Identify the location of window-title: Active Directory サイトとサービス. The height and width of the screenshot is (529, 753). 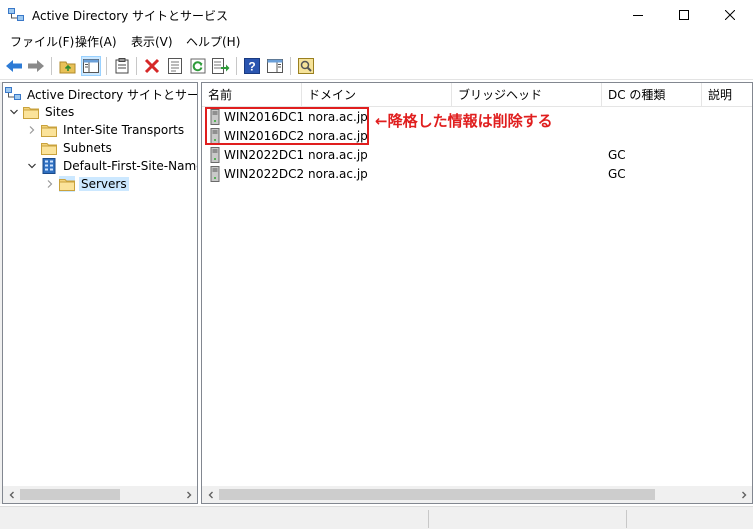
(130, 16).